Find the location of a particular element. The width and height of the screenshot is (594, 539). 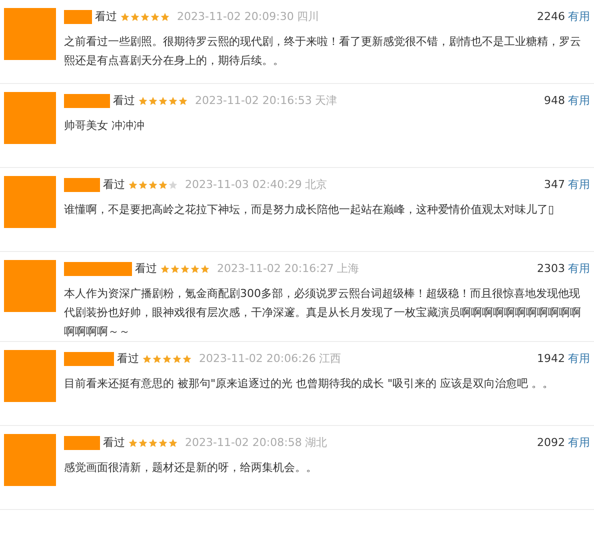

comment-location: 江西 is located at coordinates (329, 358).